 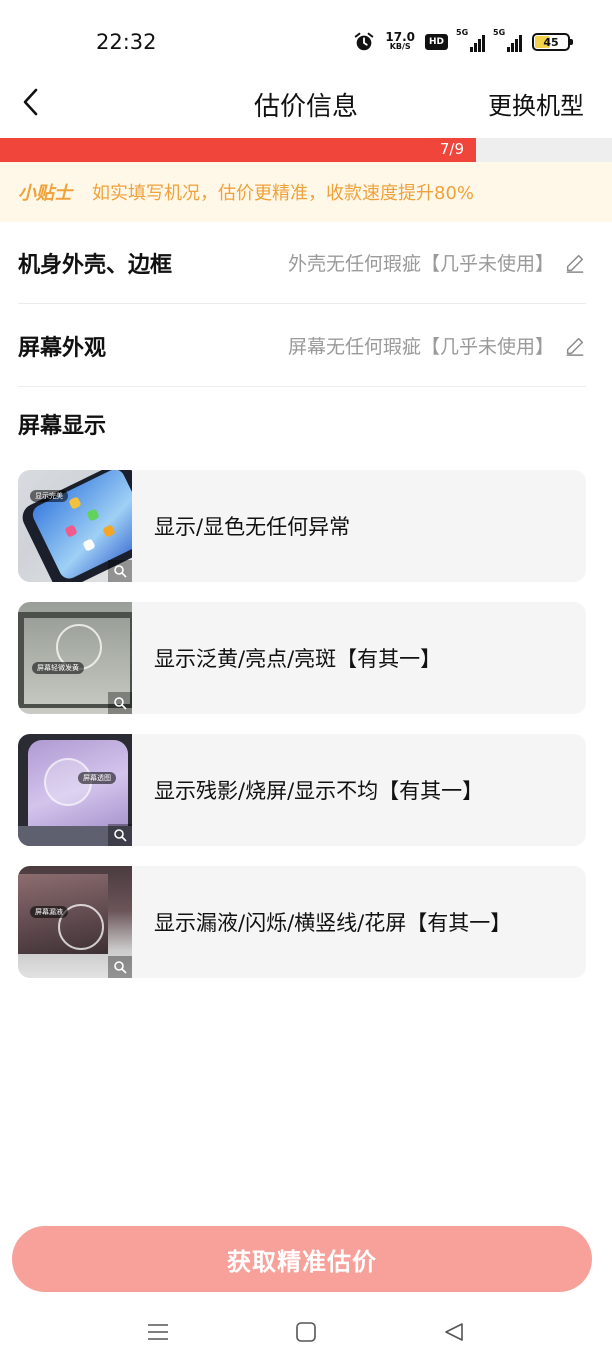 What do you see at coordinates (75, 922) in the screenshot?
I see `option-thumbnail: 屏幕漏液` at bounding box center [75, 922].